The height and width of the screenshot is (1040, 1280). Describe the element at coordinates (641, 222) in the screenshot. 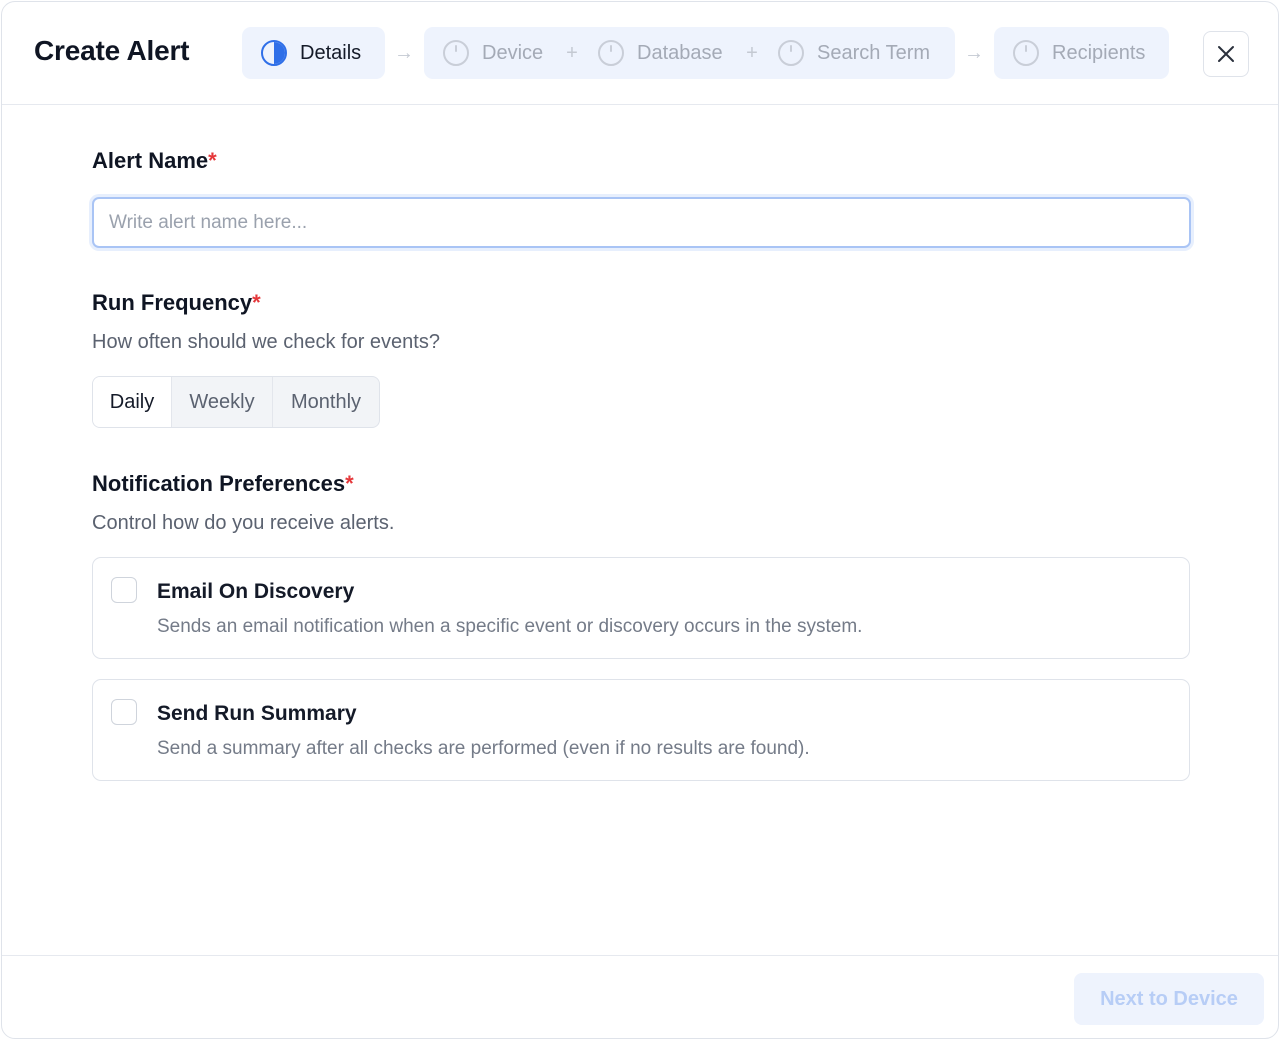

I see `alert-name-input` at that location.